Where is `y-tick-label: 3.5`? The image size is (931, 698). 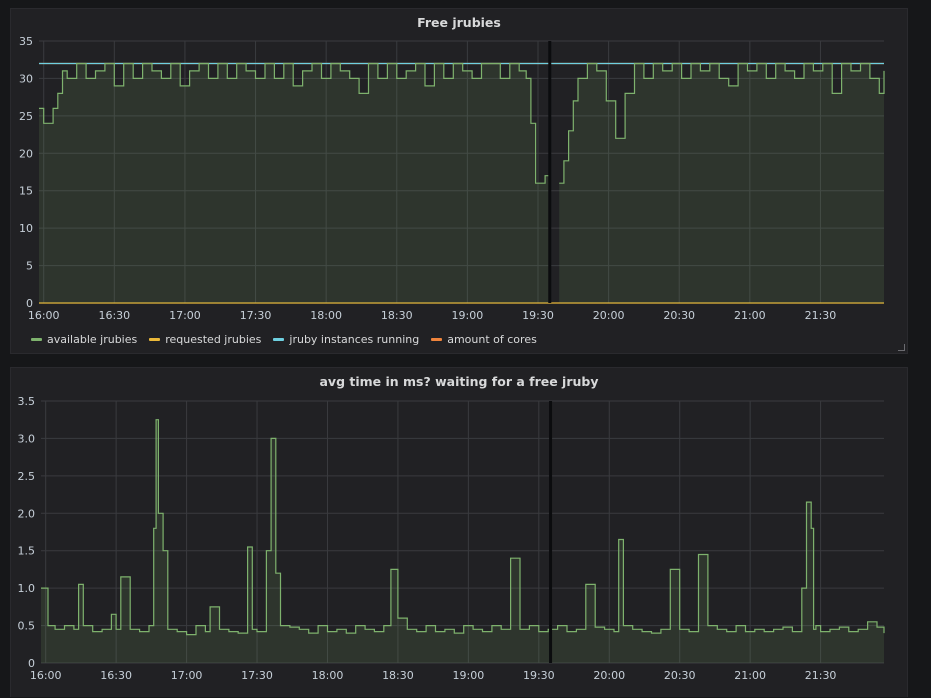 y-tick-label: 3.5 is located at coordinates (27, 401).